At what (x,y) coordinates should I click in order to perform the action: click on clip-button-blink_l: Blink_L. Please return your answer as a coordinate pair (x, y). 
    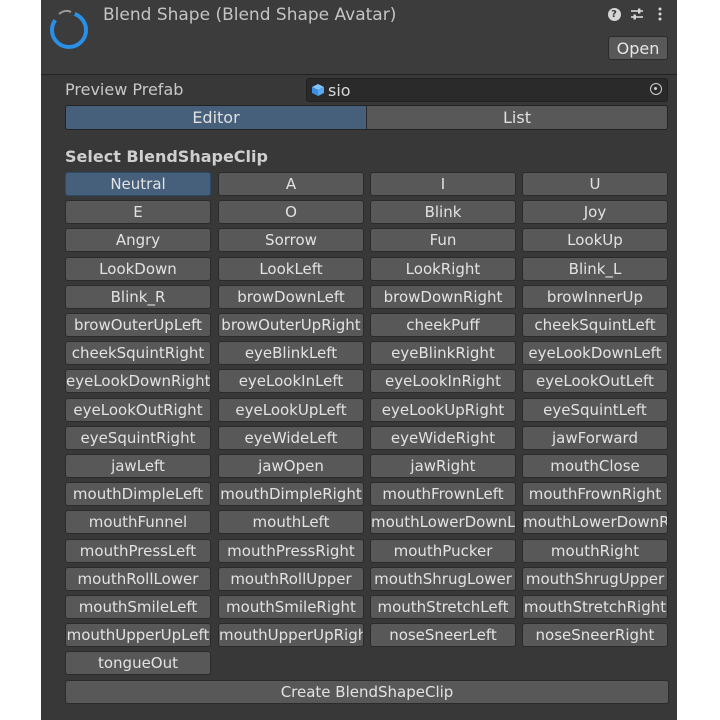
    Looking at the image, I should click on (595, 269).